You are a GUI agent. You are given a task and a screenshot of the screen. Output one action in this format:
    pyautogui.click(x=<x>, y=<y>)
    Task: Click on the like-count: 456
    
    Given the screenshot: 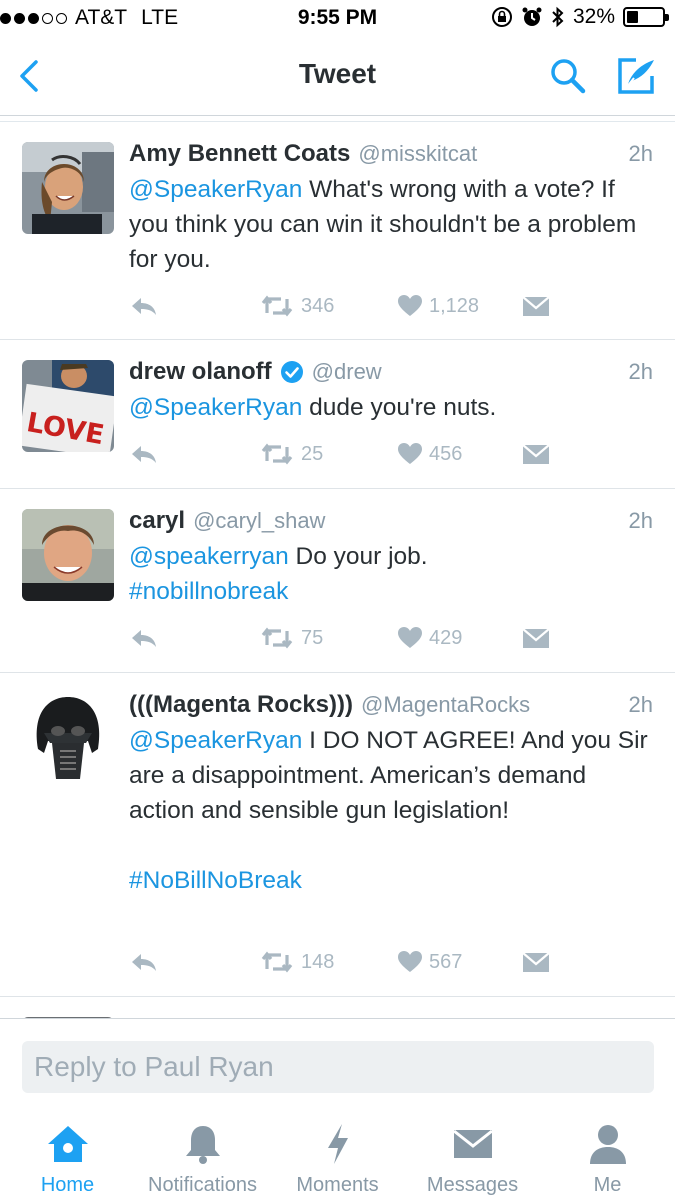 What is the action you would take?
    pyautogui.click(x=446, y=453)
    